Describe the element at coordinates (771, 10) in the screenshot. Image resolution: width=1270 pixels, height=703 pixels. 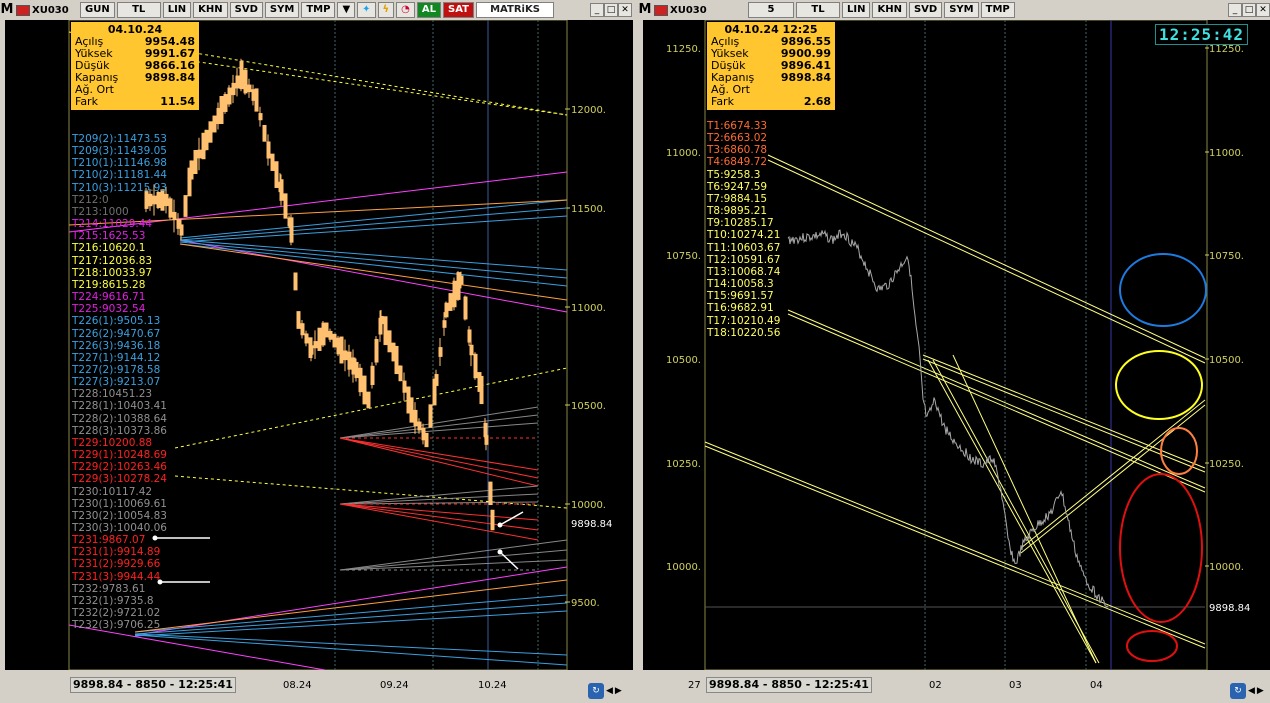
I see `period-button: 5` at that location.